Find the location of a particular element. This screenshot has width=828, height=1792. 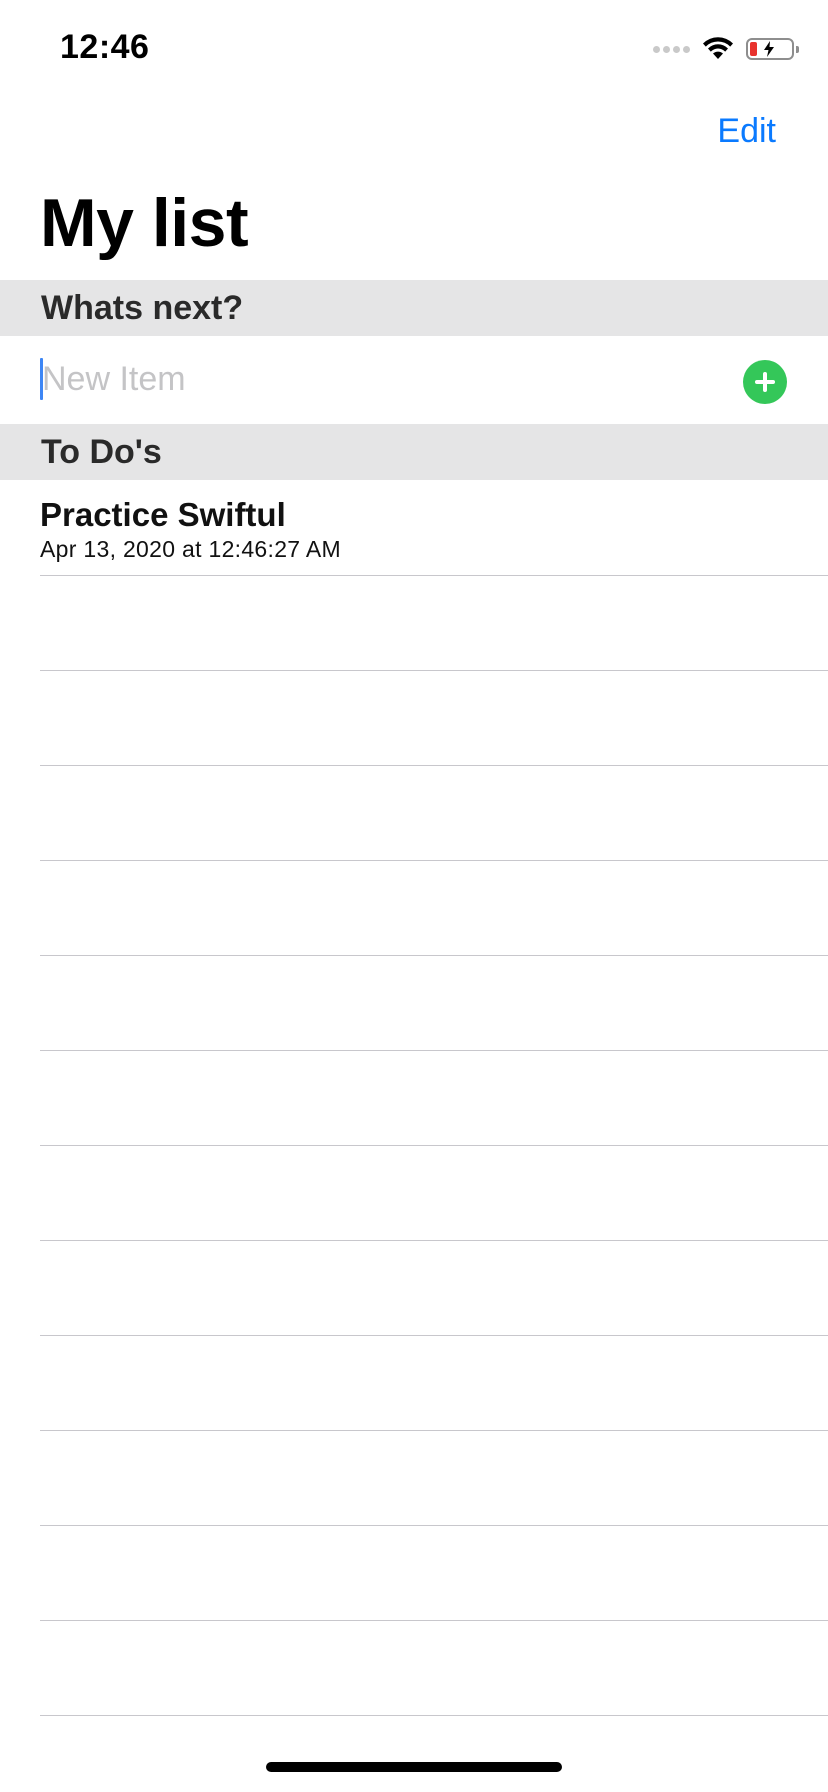

status-bar: 12:46 is located at coordinates (414, 50).